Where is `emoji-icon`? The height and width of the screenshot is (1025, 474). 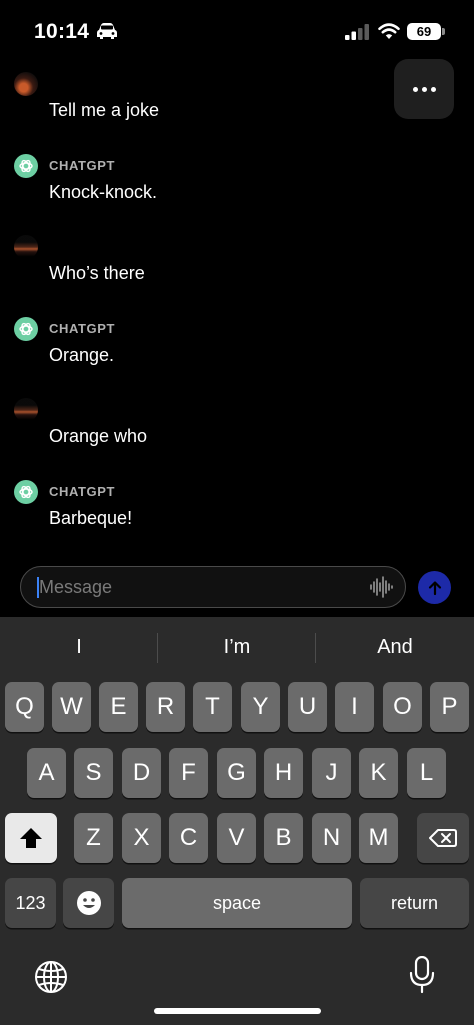
emoji-icon is located at coordinates (88, 903).